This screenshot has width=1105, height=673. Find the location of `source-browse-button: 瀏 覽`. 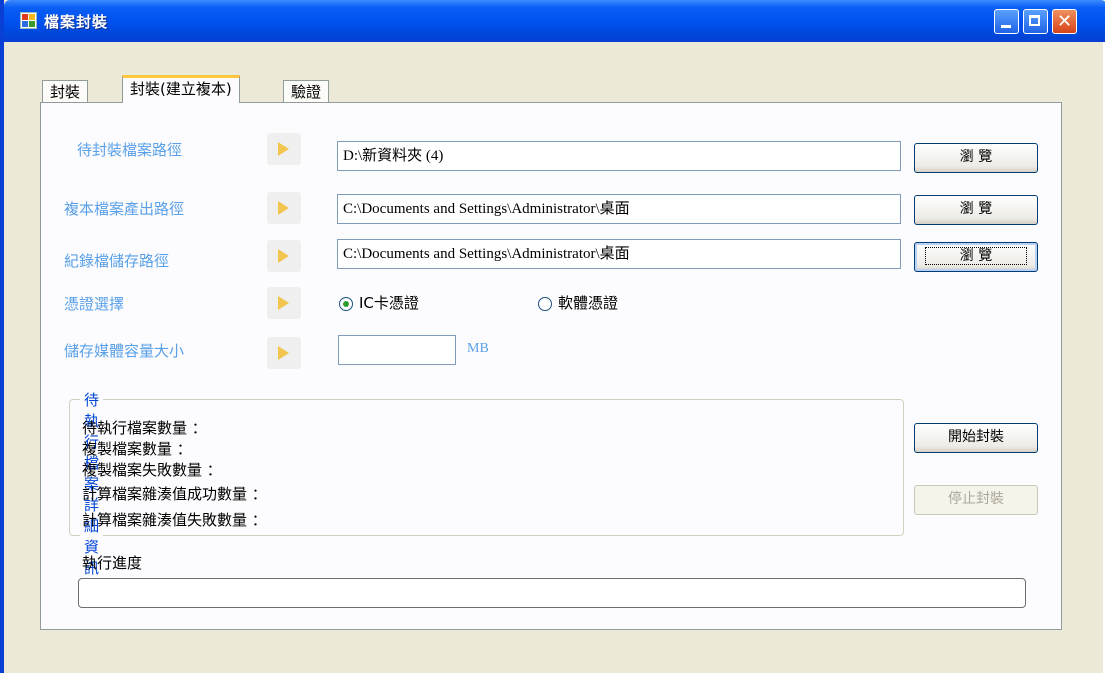

source-browse-button: 瀏 覽 is located at coordinates (976, 158).